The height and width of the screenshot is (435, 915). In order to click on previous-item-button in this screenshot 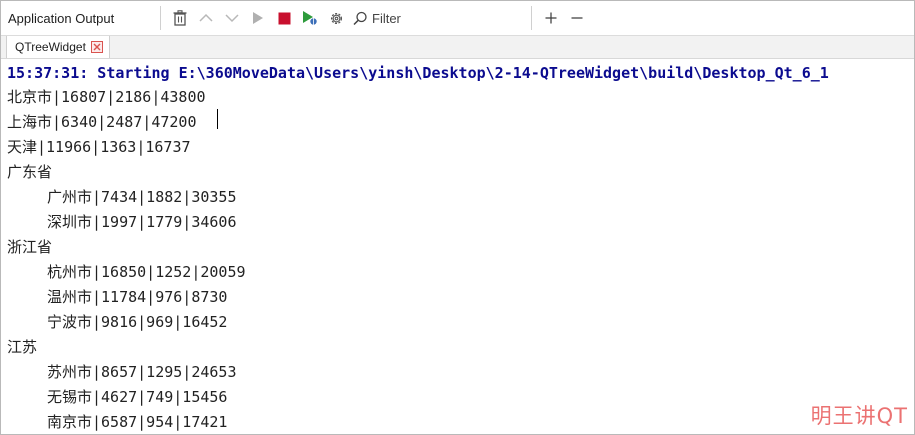, I will do `click(206, 18)`.